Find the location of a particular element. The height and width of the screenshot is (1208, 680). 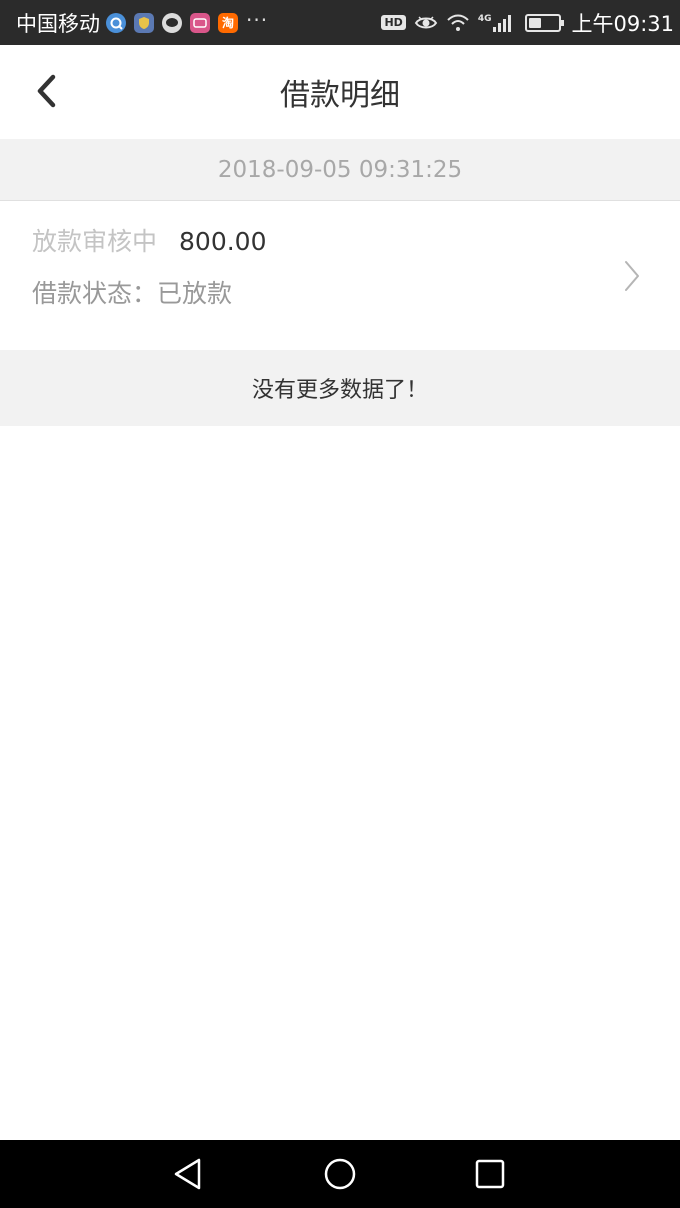

nav-back-button is located at coordinates (188, 1174).